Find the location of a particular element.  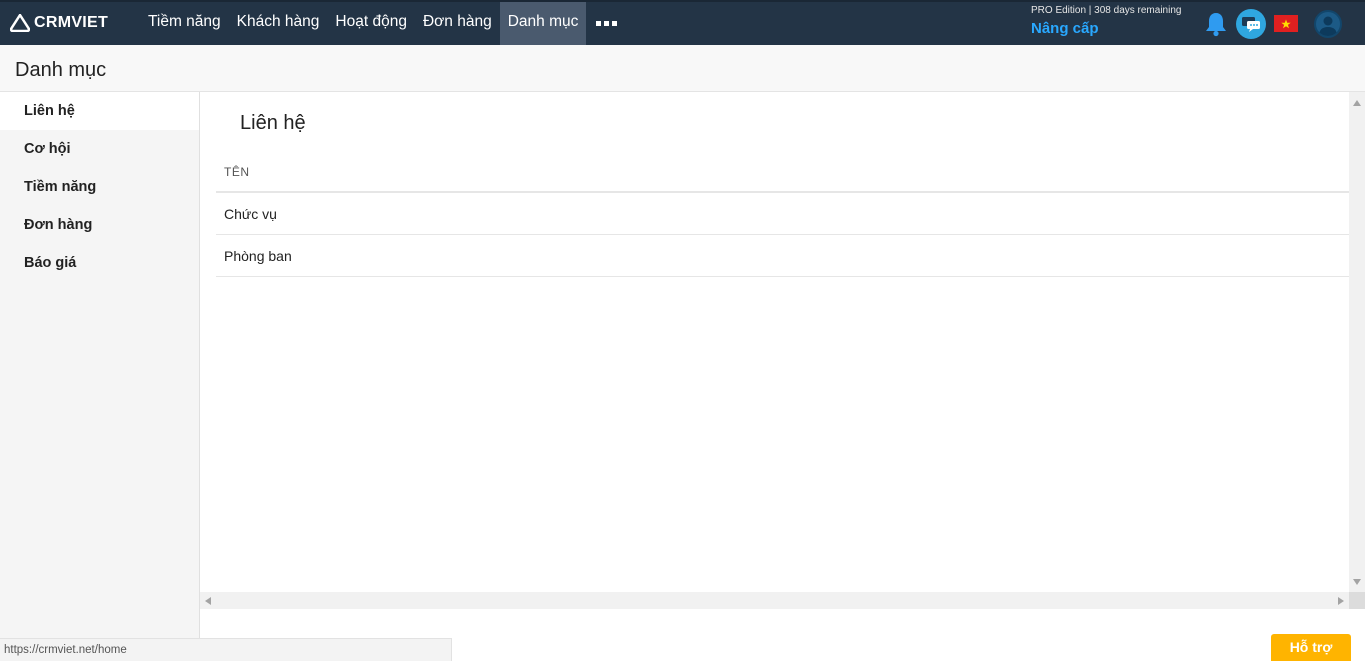

nav-item-tiem-nang: Tiềm năng is located at coordinates (184, 23).